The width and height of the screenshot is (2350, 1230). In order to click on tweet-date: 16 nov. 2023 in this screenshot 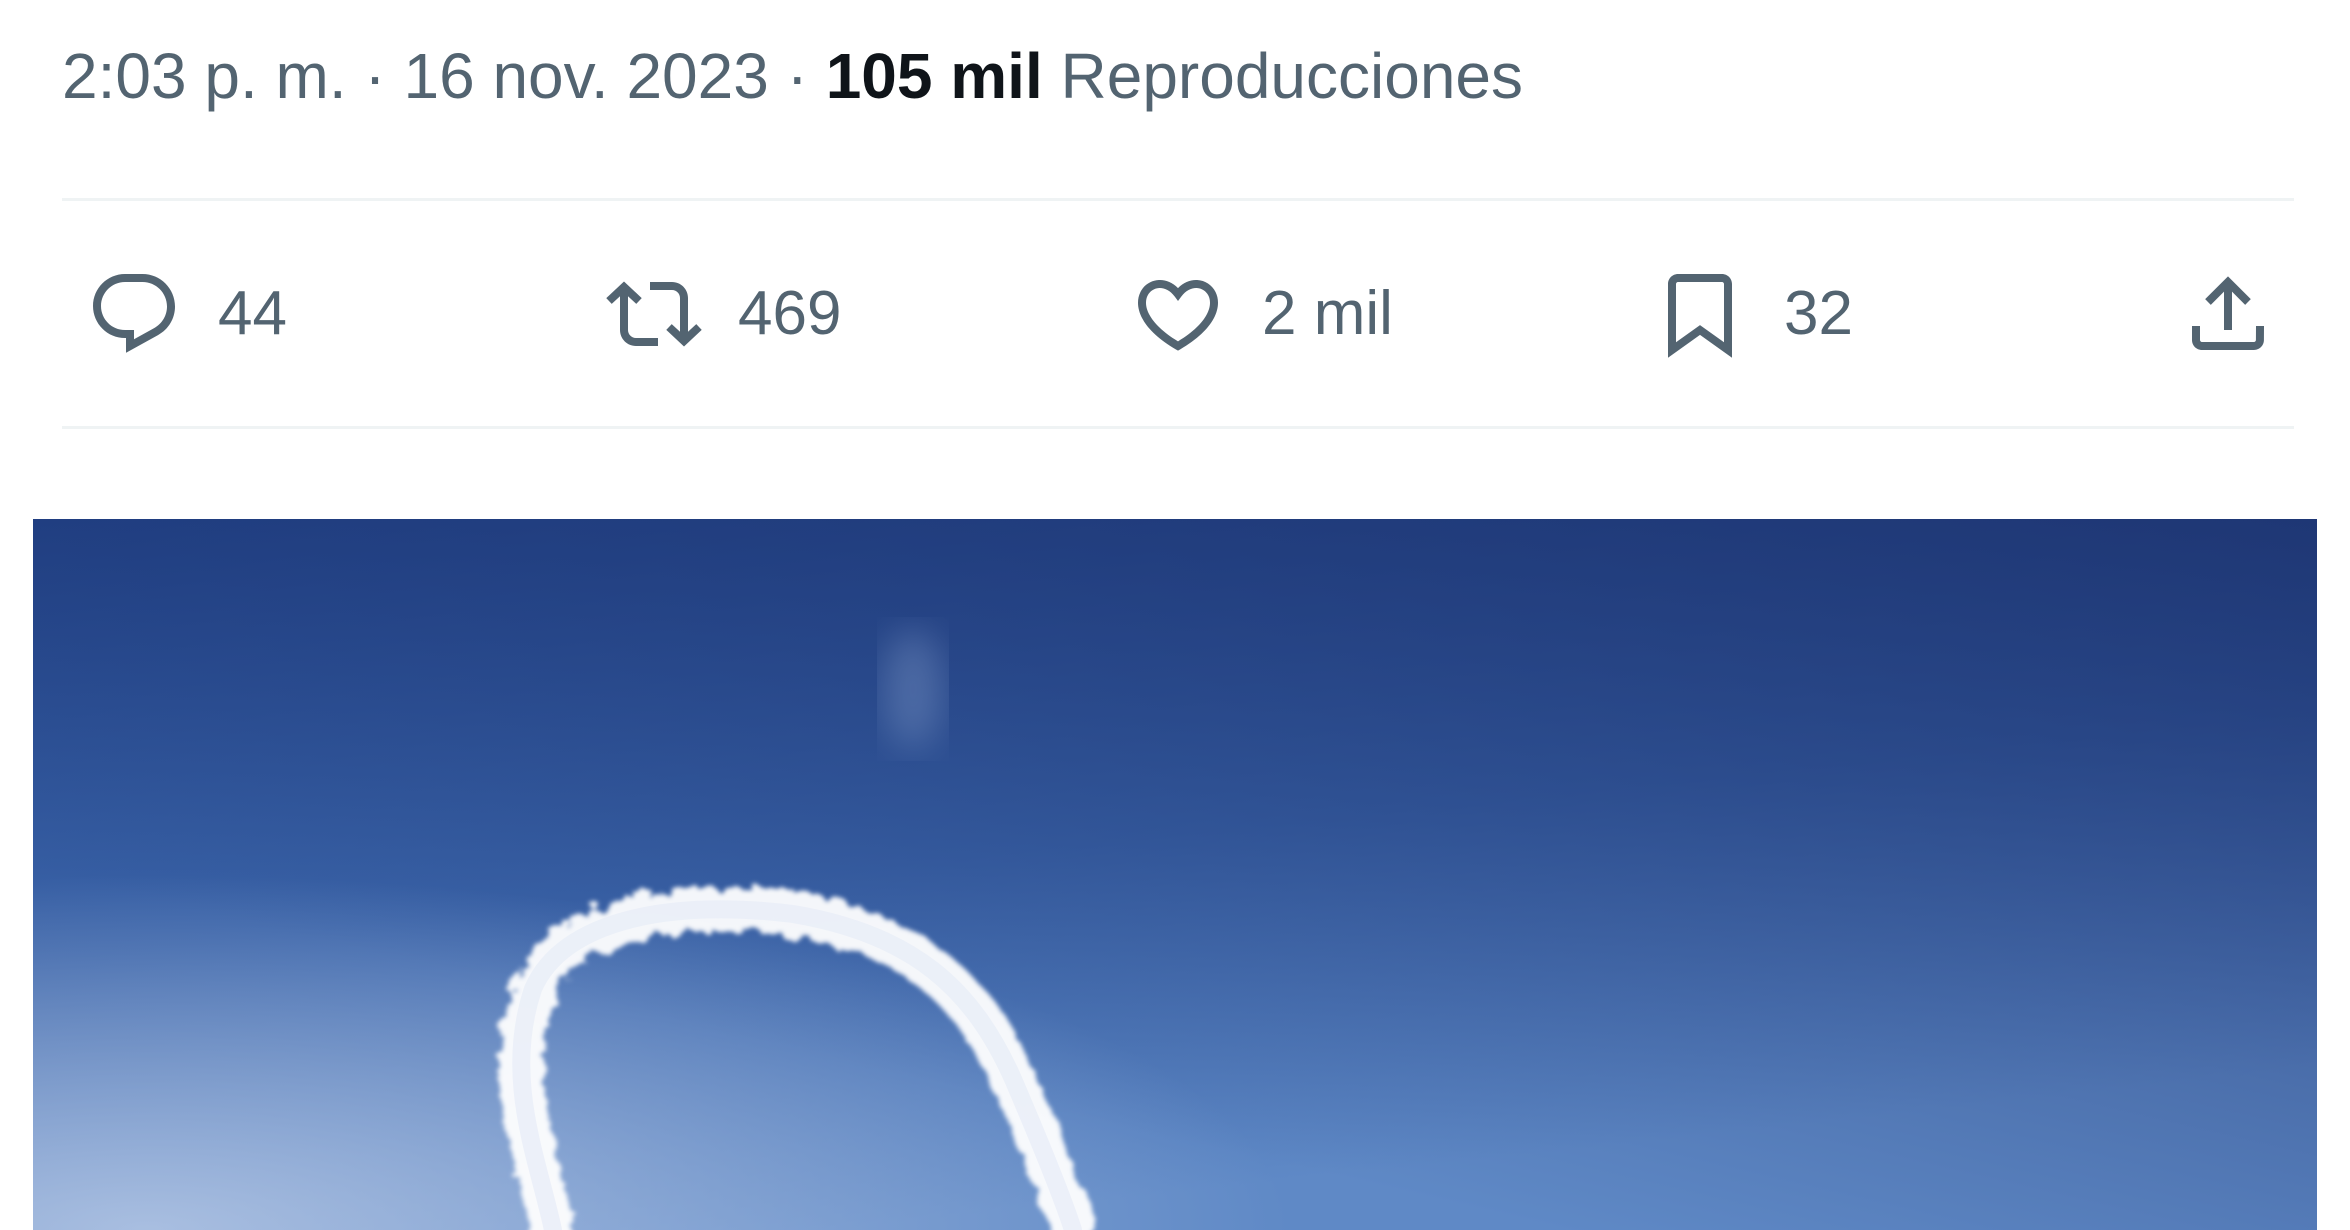, I will do `click(585, 76)`.